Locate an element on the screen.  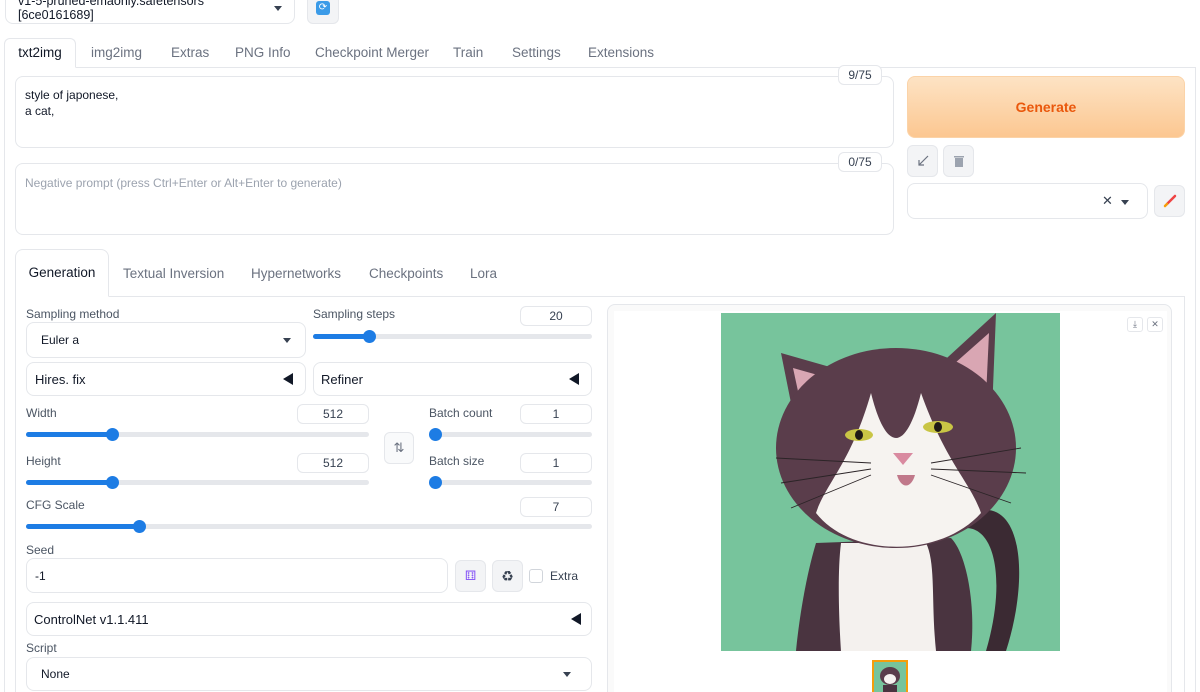
batch-size-slider is located at coordinates (510, 482).